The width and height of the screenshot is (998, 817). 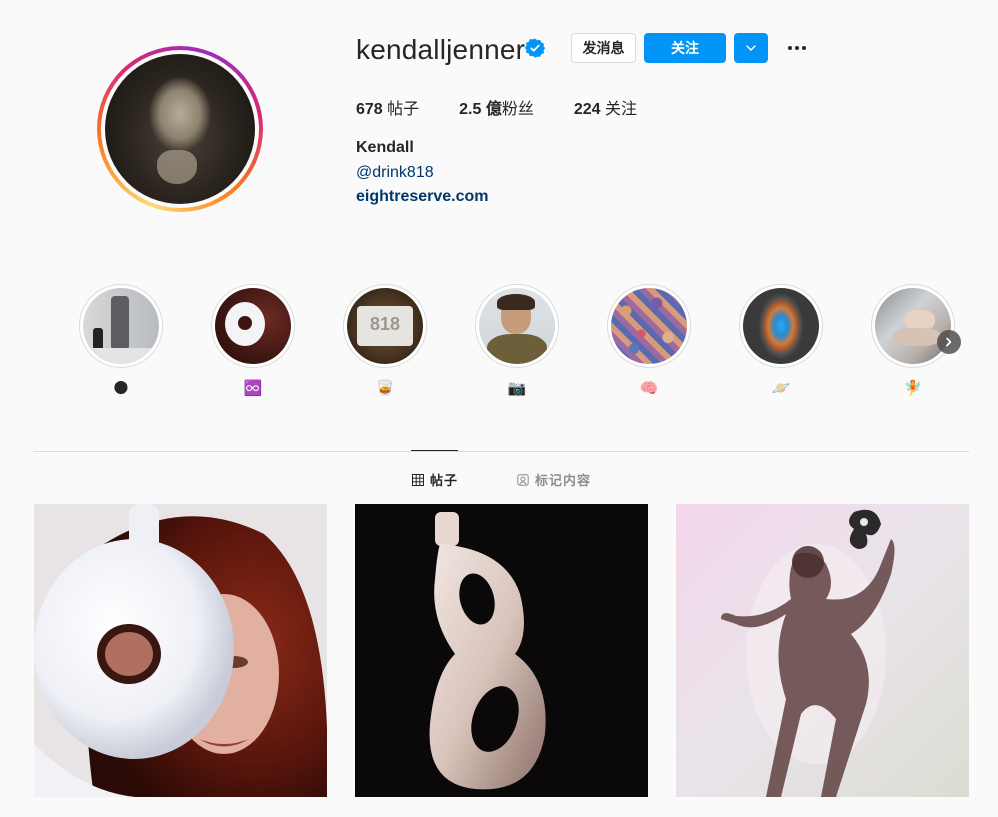 I want to click on posts-count: 678, so click(x=369, y=109).